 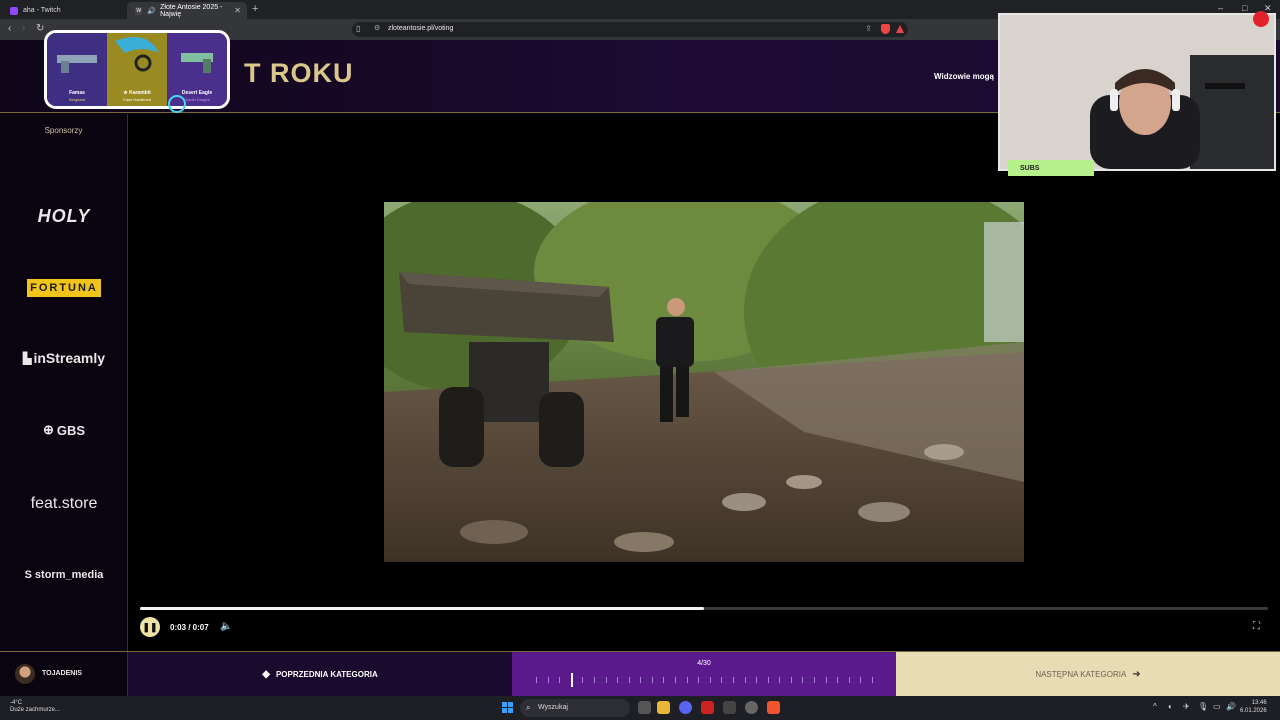 I want to click on skin-slot: ★ Karambit Case Hardened, so click(x=137, y=69).